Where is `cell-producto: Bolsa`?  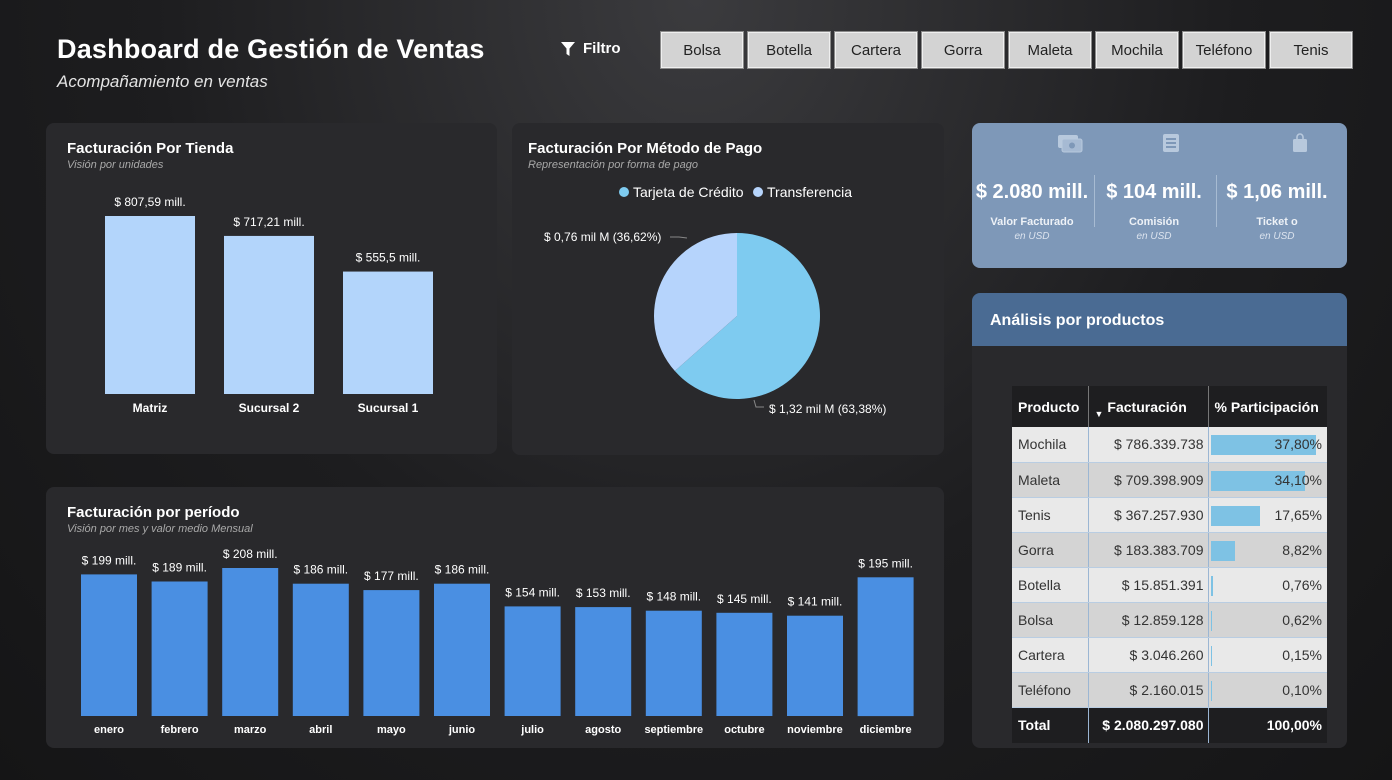 cell-producto: Bolsa is located at coordinates (1050, 620).